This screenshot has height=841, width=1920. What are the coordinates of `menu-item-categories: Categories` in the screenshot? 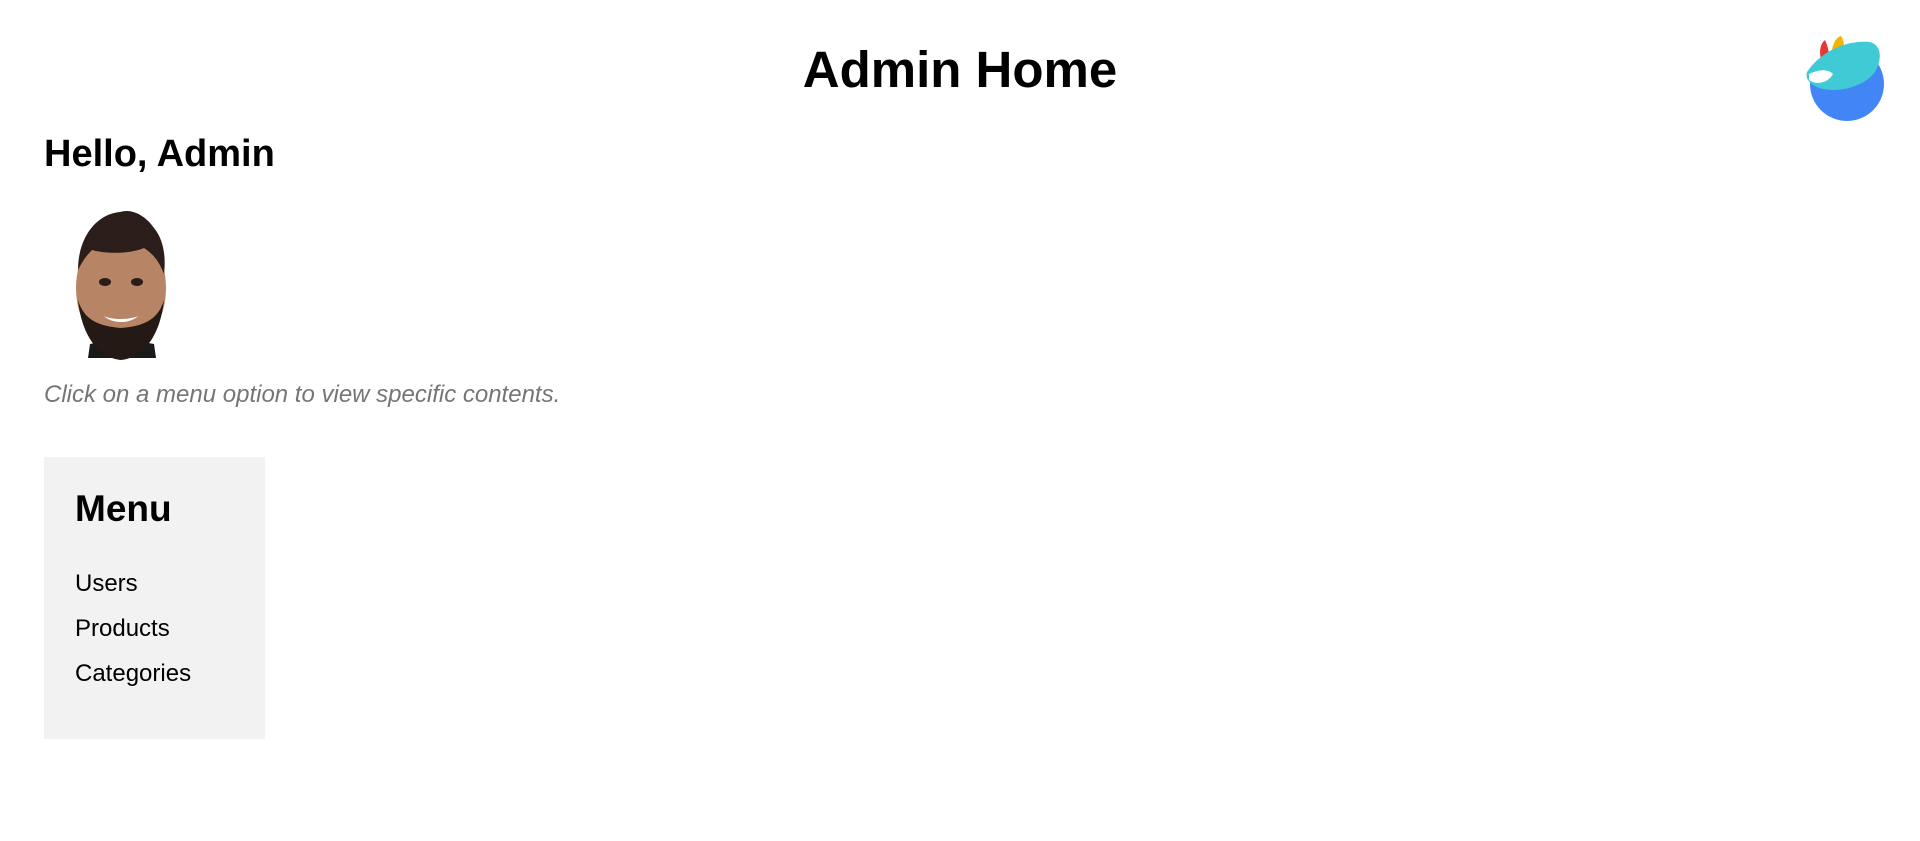 It's located at (133, 673).